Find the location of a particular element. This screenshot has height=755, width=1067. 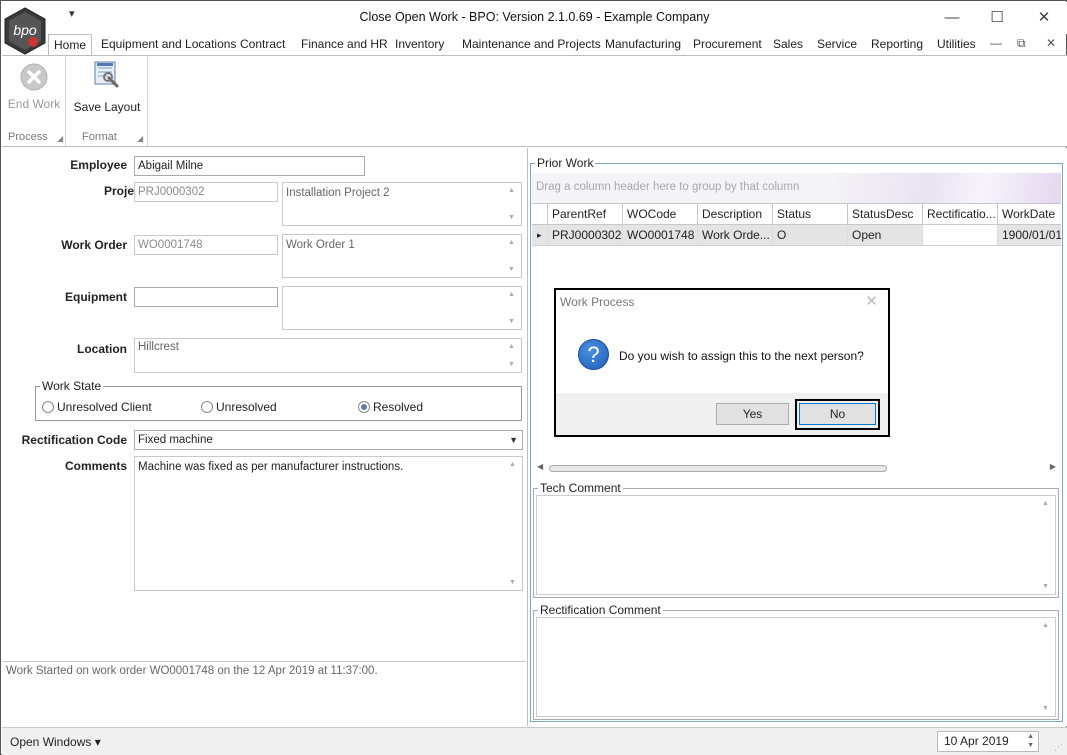

tech-comment-title: Tech Comment is located at coordinates (580, 488).